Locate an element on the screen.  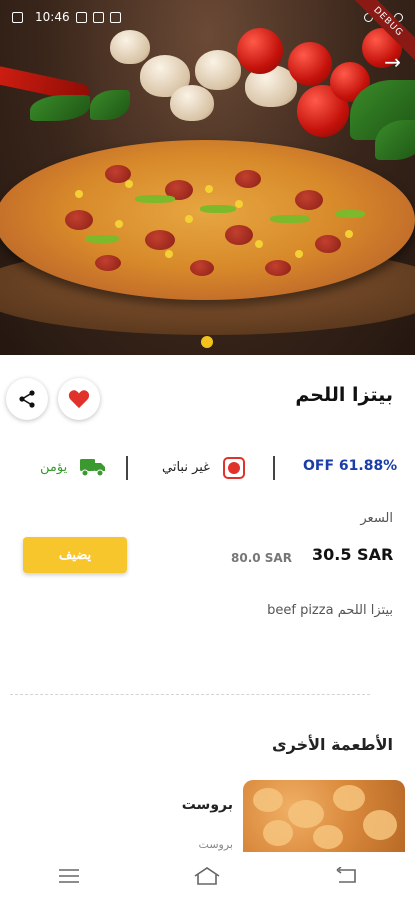
home-icon is located at coordinates (207, 876).